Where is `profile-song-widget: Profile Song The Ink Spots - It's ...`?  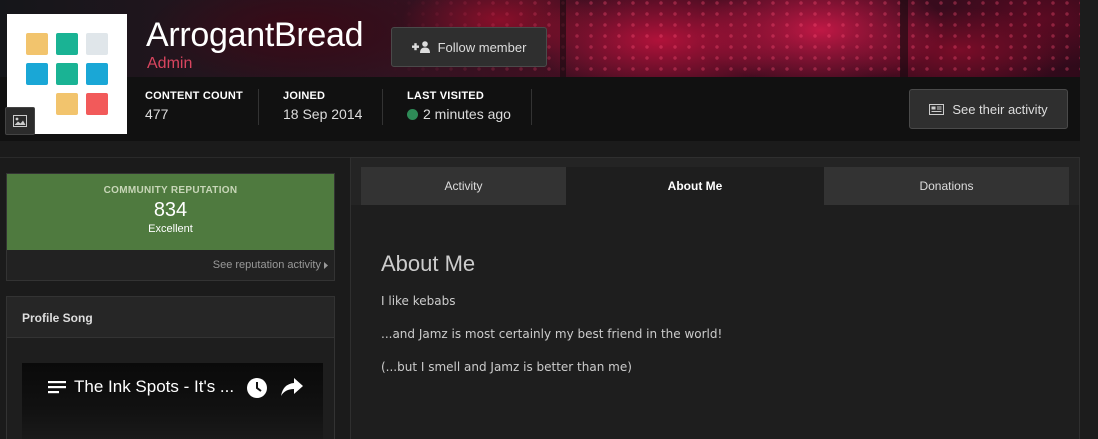 profile-song-widget: Profile Song The Ink Spots - It's ... is located at coordinates (170, 367).